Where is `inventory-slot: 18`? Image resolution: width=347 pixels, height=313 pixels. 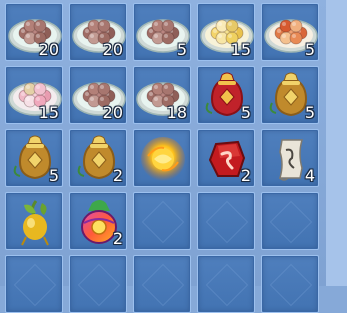 inventory-slot: 18 is located at coordinates (162, 95).